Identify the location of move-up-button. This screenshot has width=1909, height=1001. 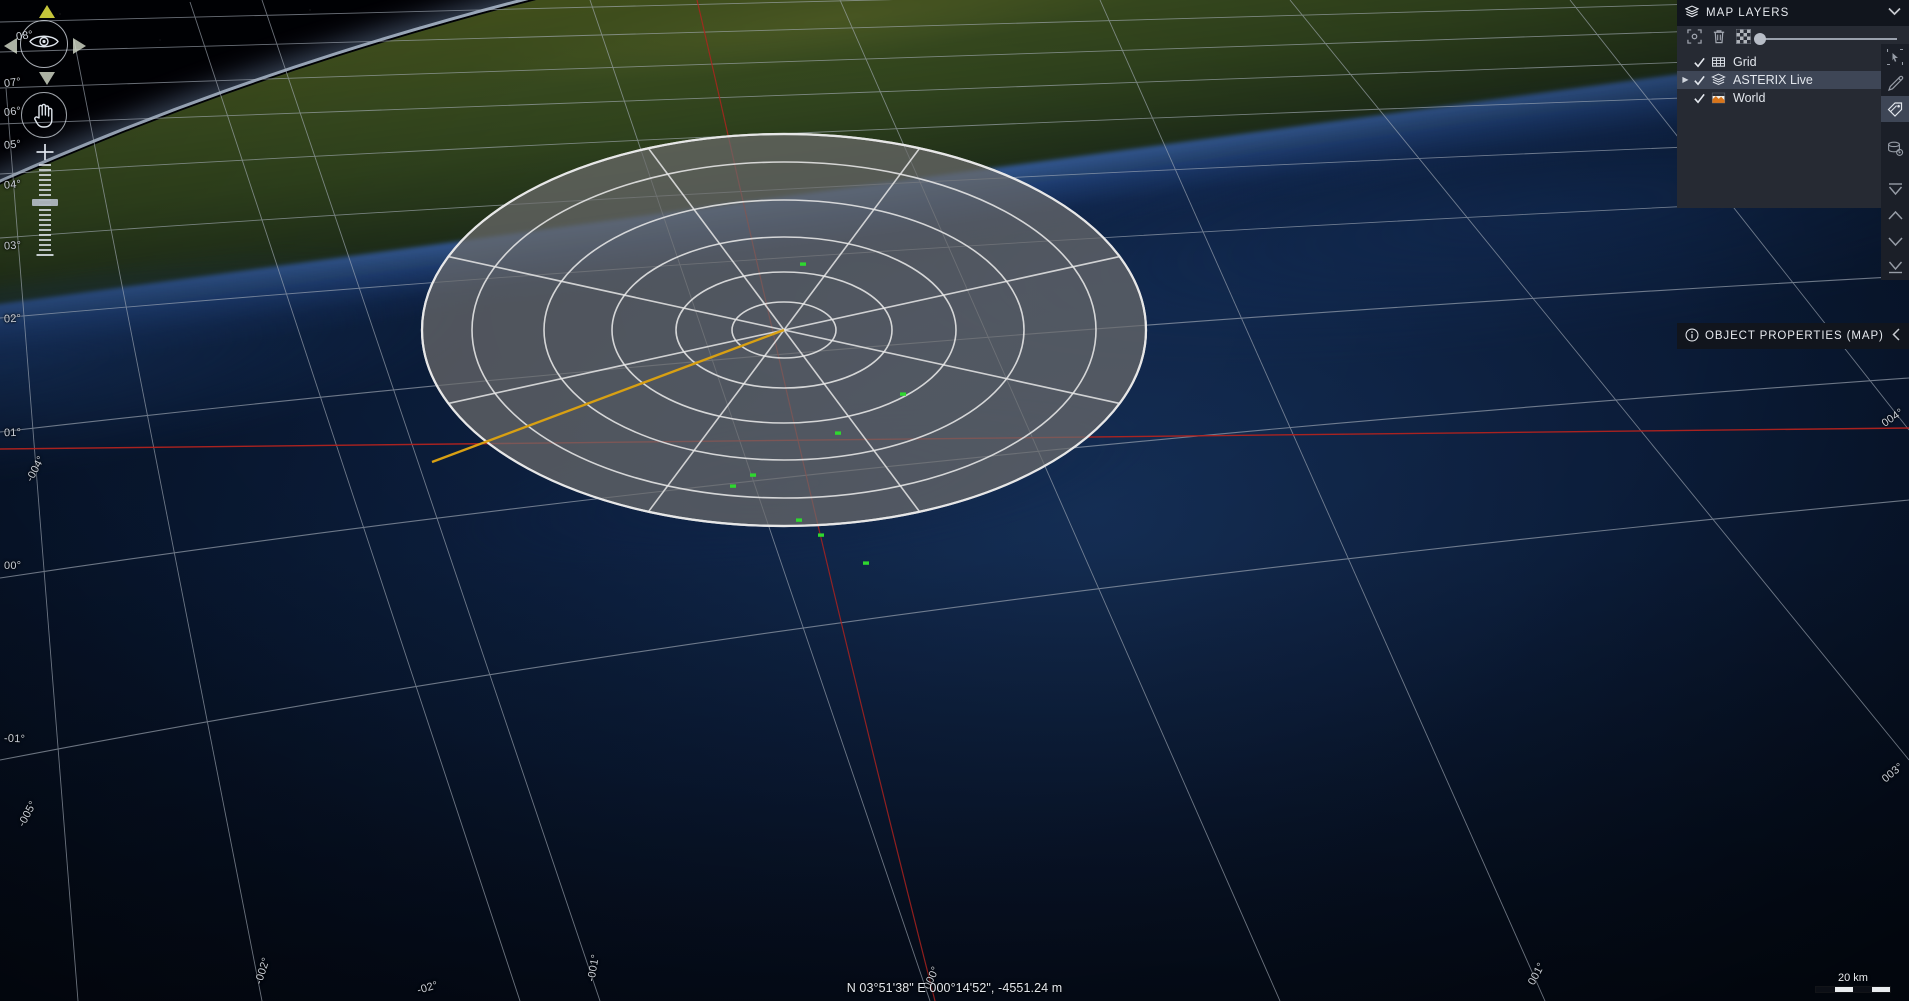
(1895, 215).